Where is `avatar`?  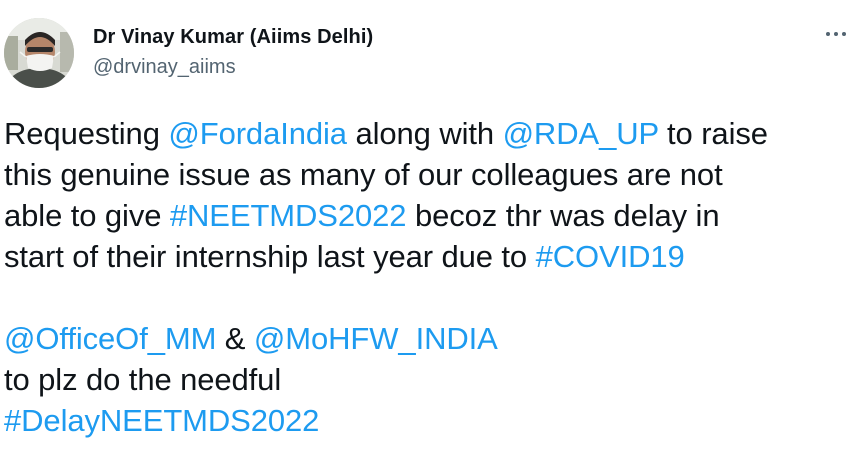
avatar is located at coordinates (39, 53).